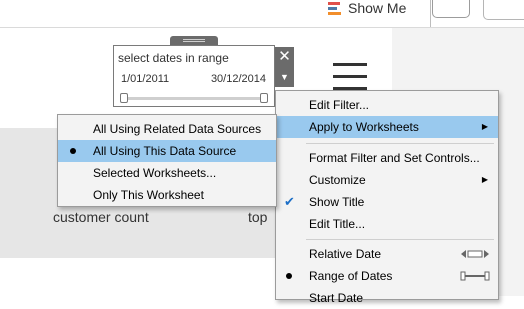 This screenshot has height=309, width=524. What do you see at coordinates (364, 127) in the screenshot?
I see `menu-item-label: Apply to Worksheets` at bounding box center [364, 127].